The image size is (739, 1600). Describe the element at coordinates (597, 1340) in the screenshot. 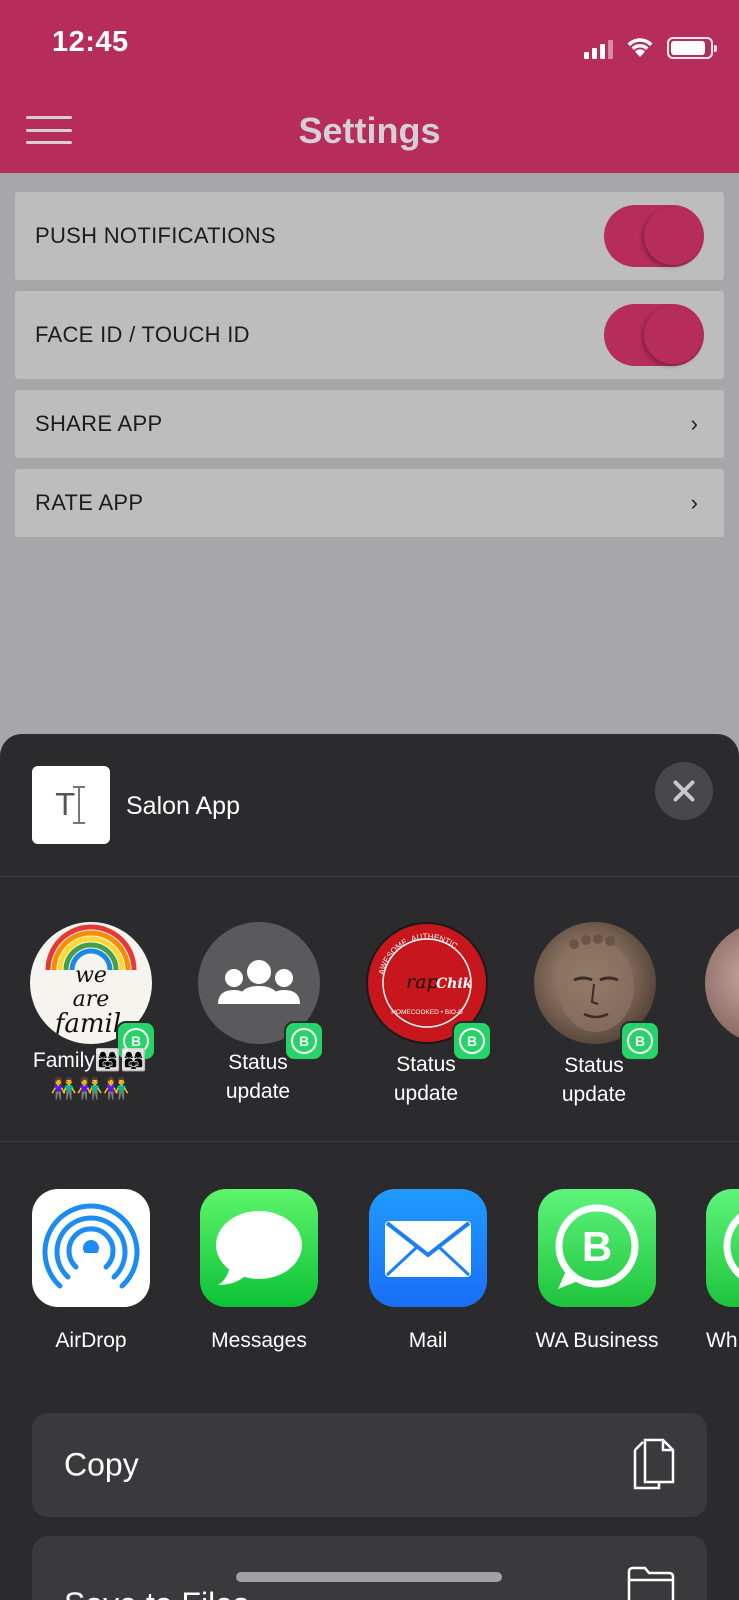

I see `app-label: WA Business` at that location.